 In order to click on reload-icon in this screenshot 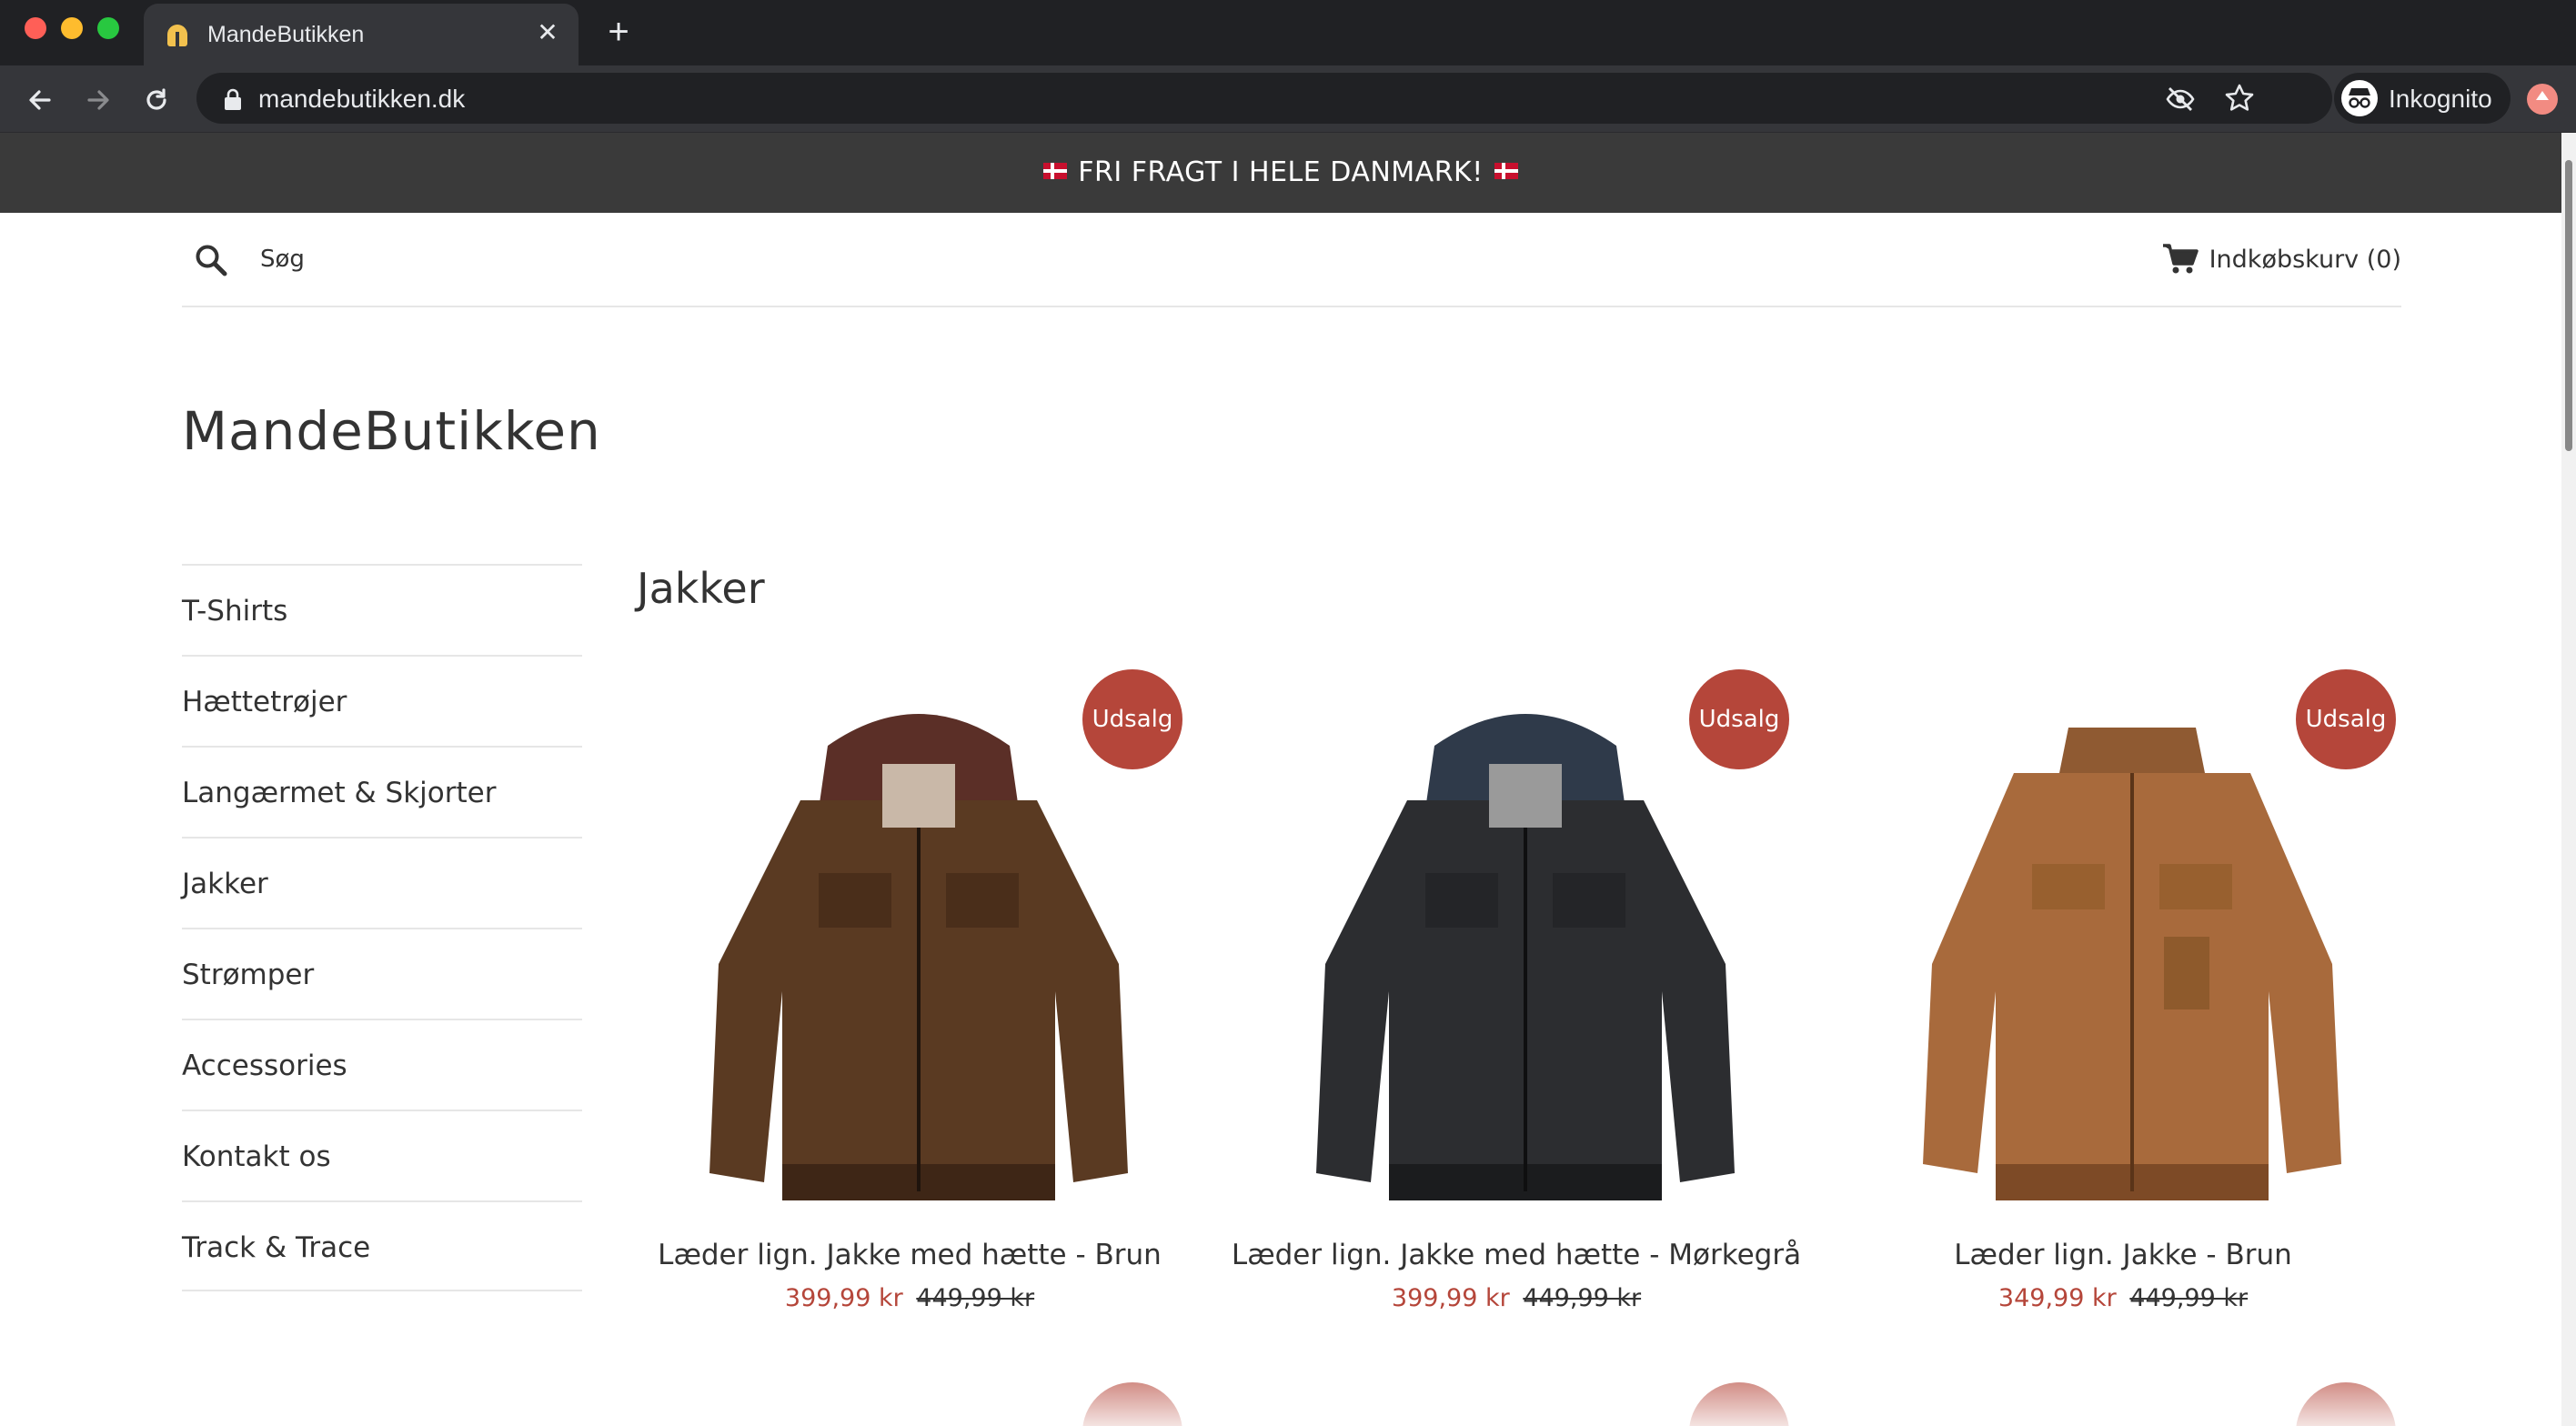, I will do `click(156, 100)`.